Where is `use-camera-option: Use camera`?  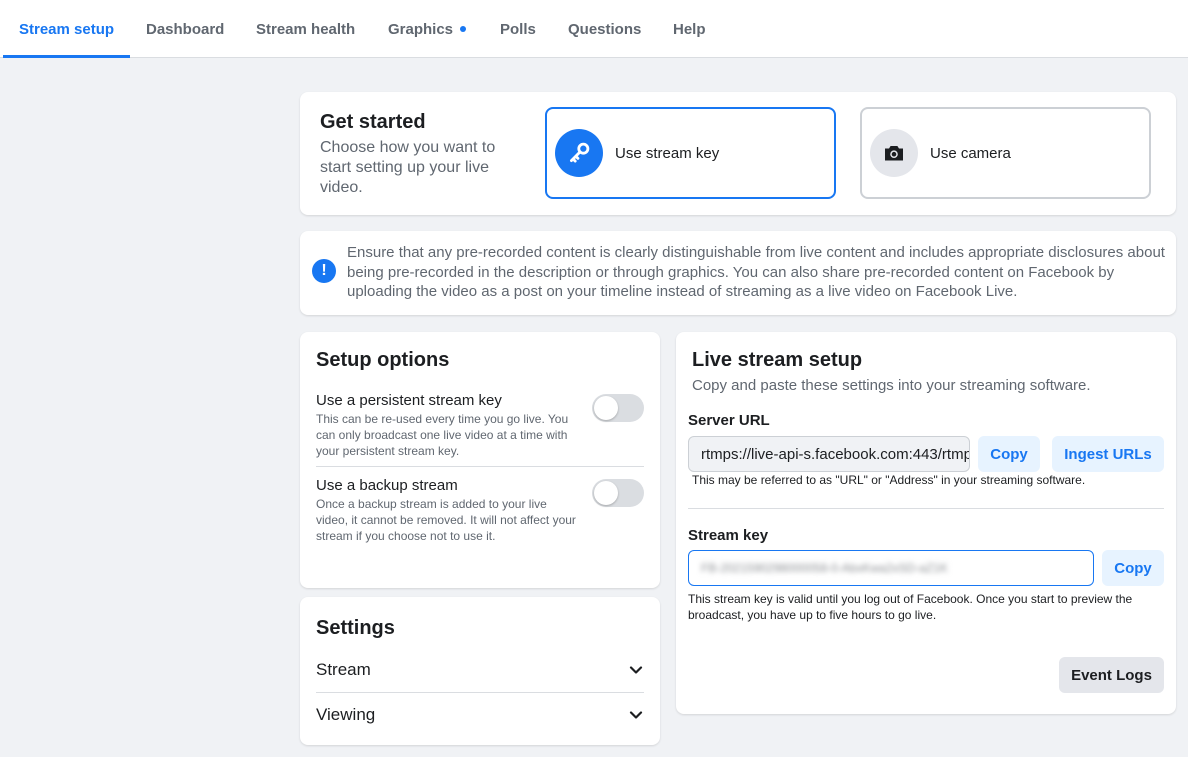 use-camera-option: Use camera is located at coordinates (1005, 153).